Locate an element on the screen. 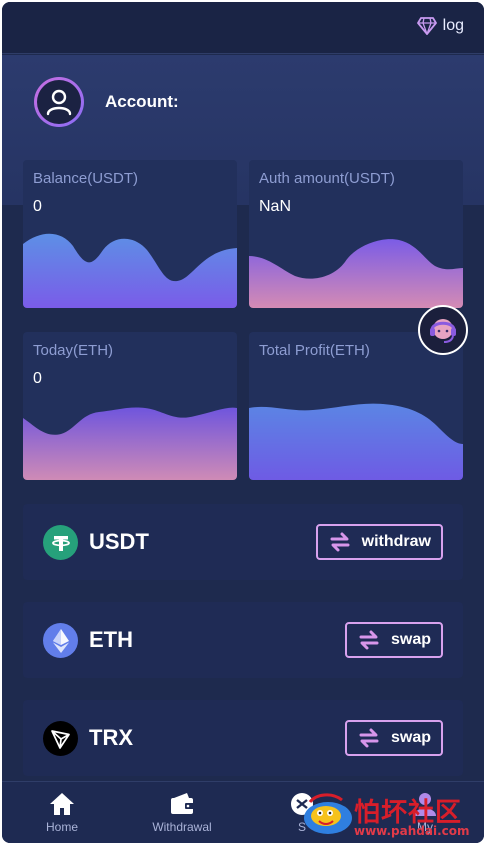 The width and height of the screenshot is (486, 845). log-button: log is located at coordinates (440, 26).